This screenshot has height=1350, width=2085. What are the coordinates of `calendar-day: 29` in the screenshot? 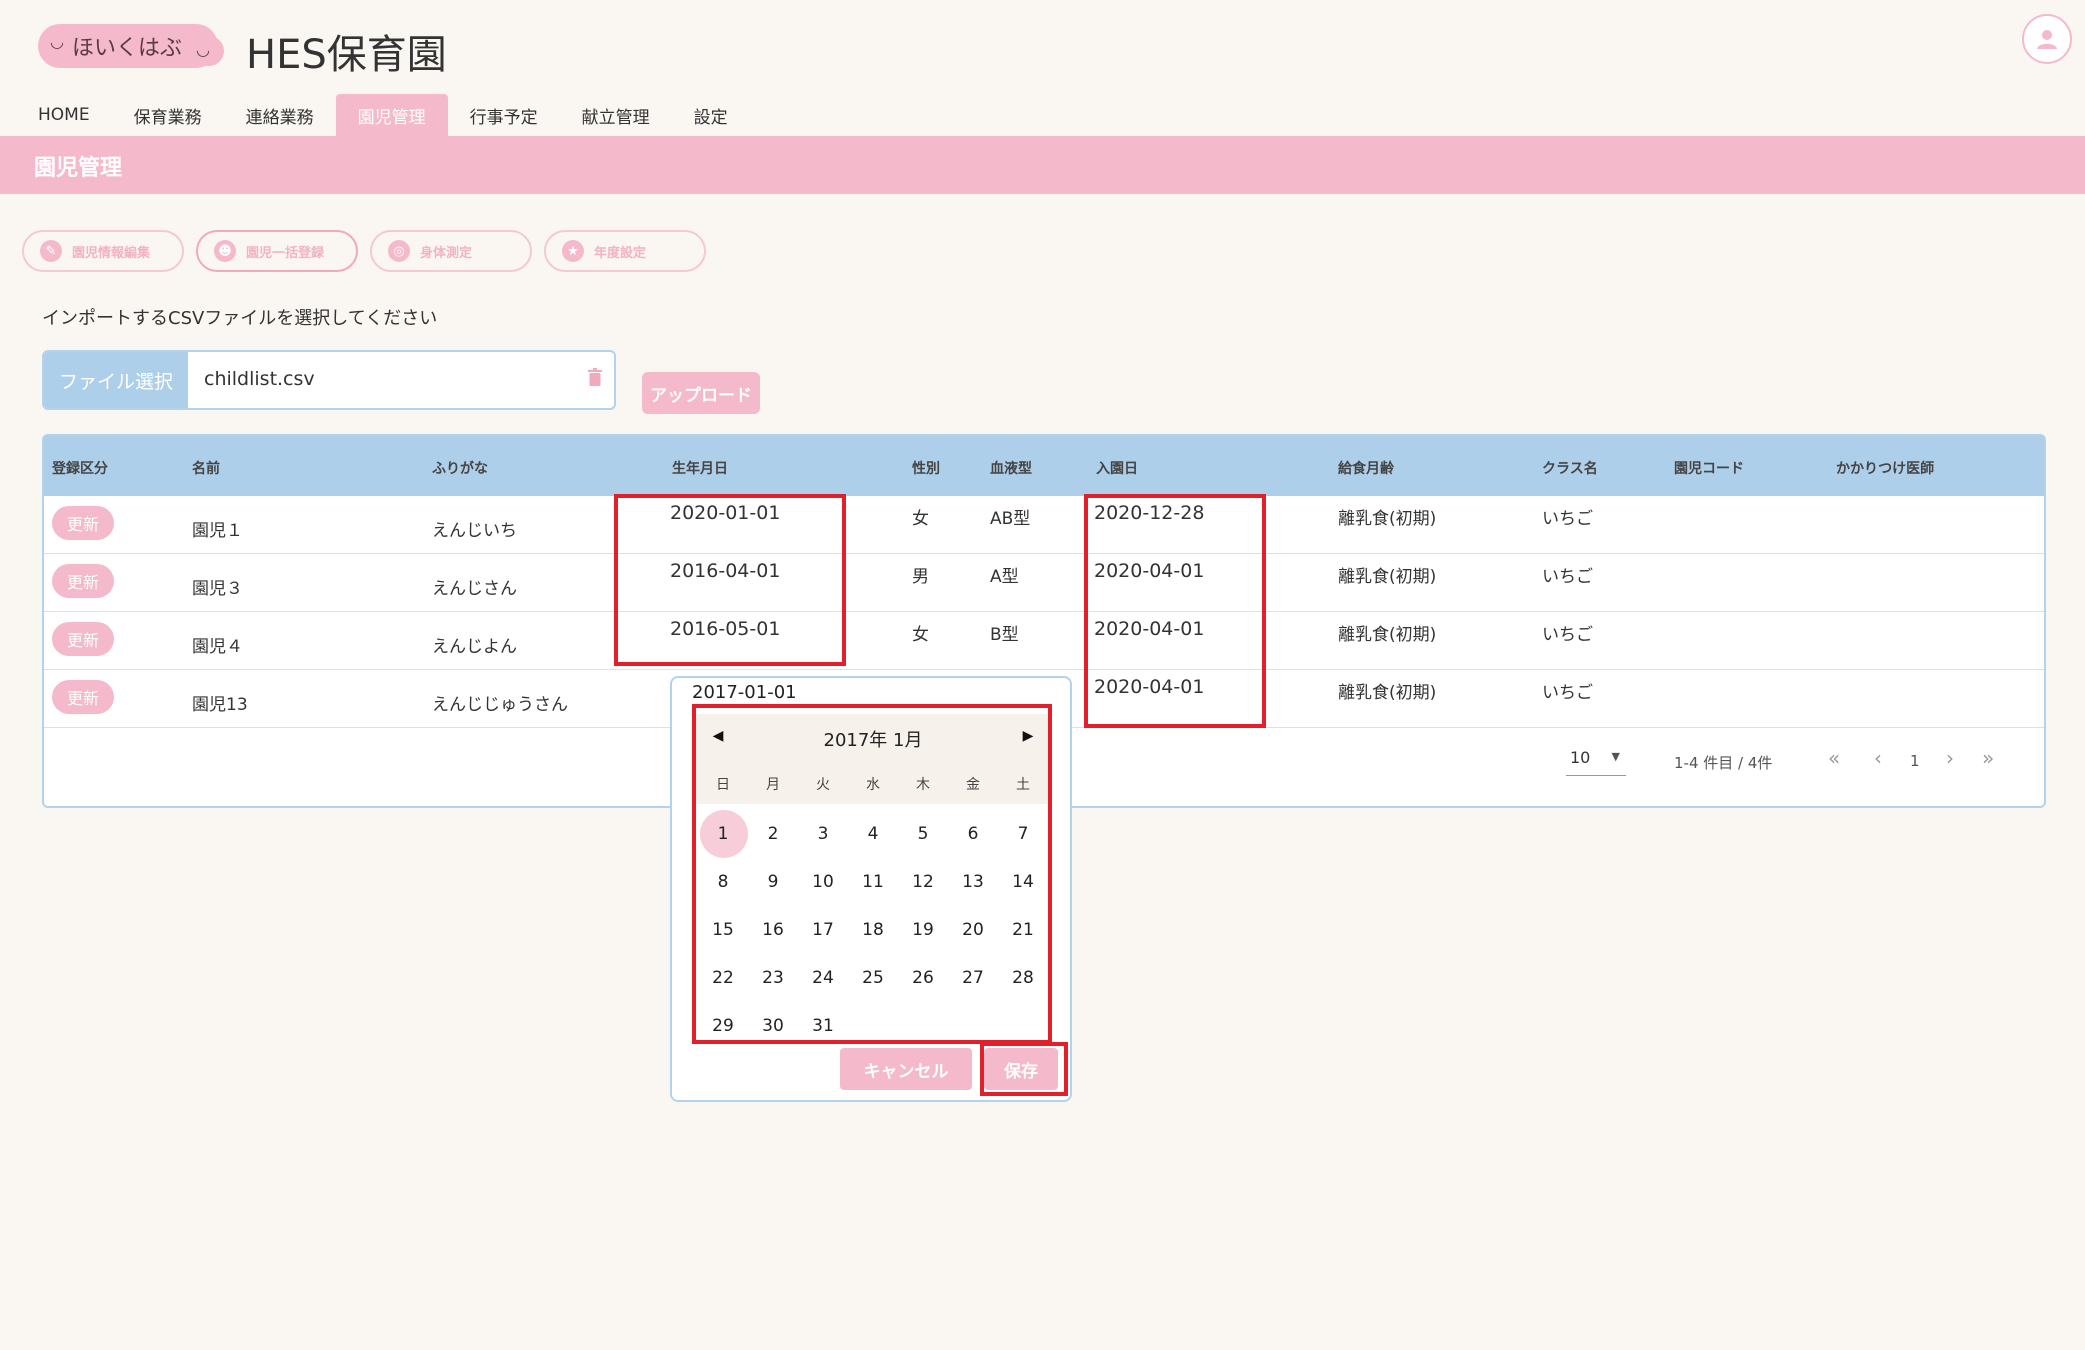 It's located at (723, 1026).